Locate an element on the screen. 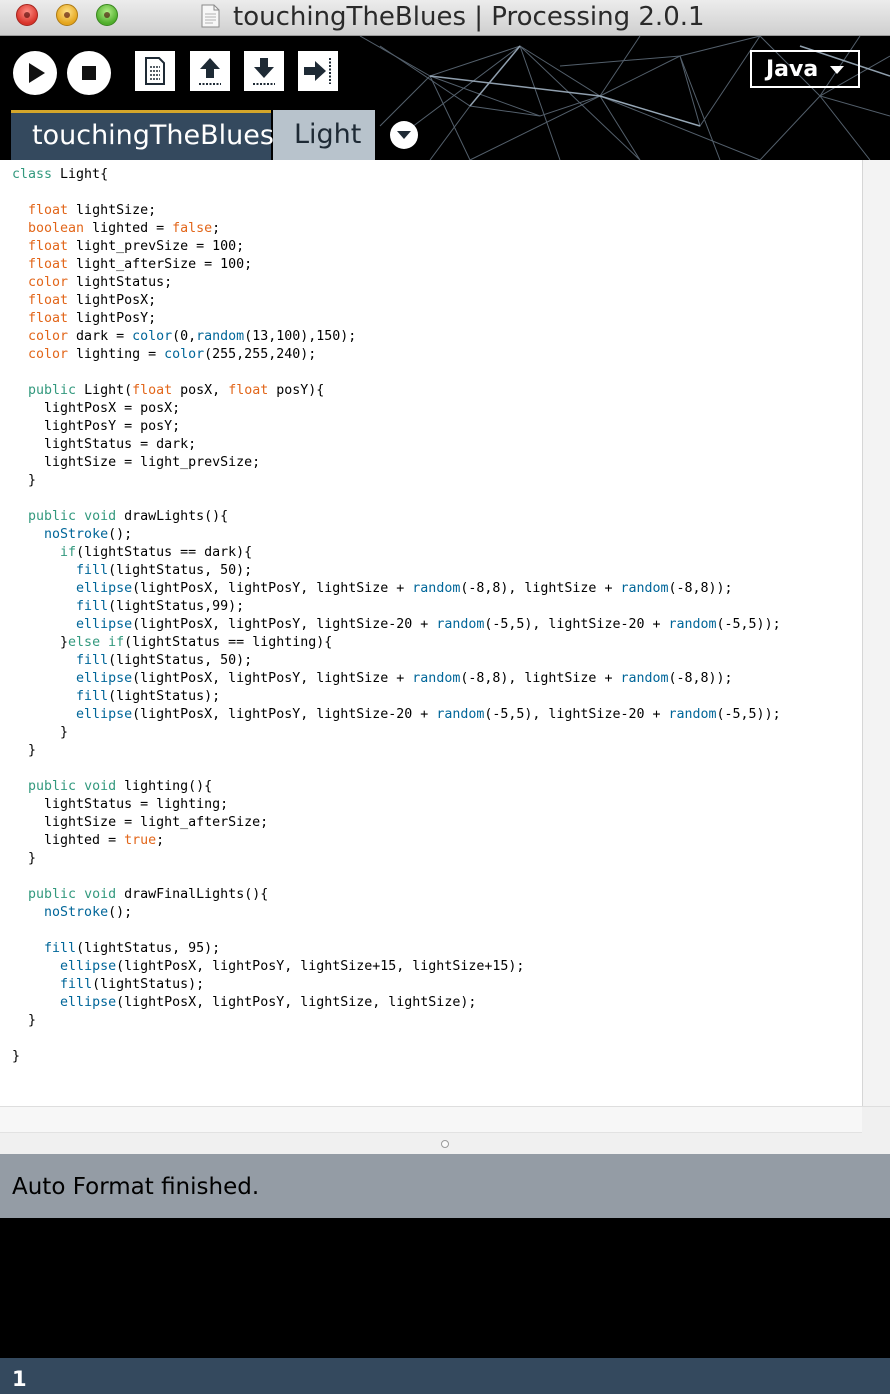 The image size is (890, 1394). vertical-scrollbar is located at coordinates (876, 633).